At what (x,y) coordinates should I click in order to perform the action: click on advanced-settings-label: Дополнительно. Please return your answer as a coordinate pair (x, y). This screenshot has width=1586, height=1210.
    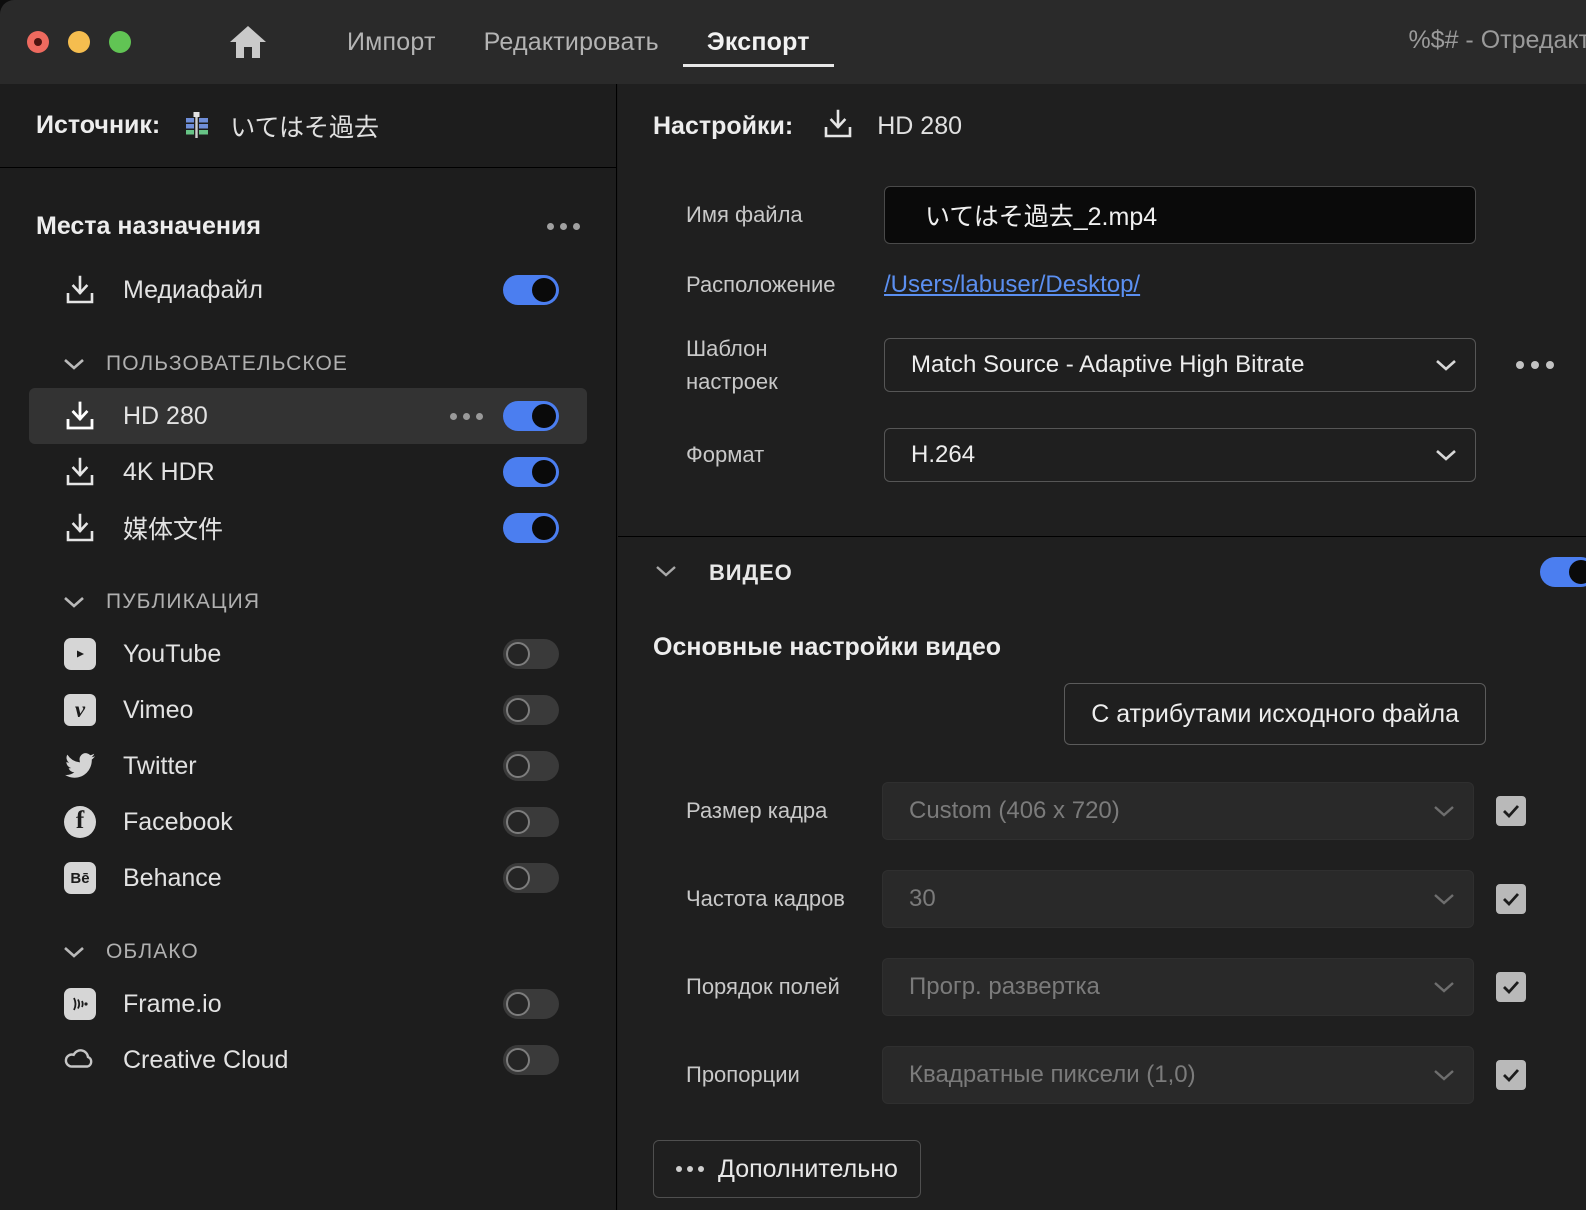
    Looking at the image, I should click on (808, 1168).